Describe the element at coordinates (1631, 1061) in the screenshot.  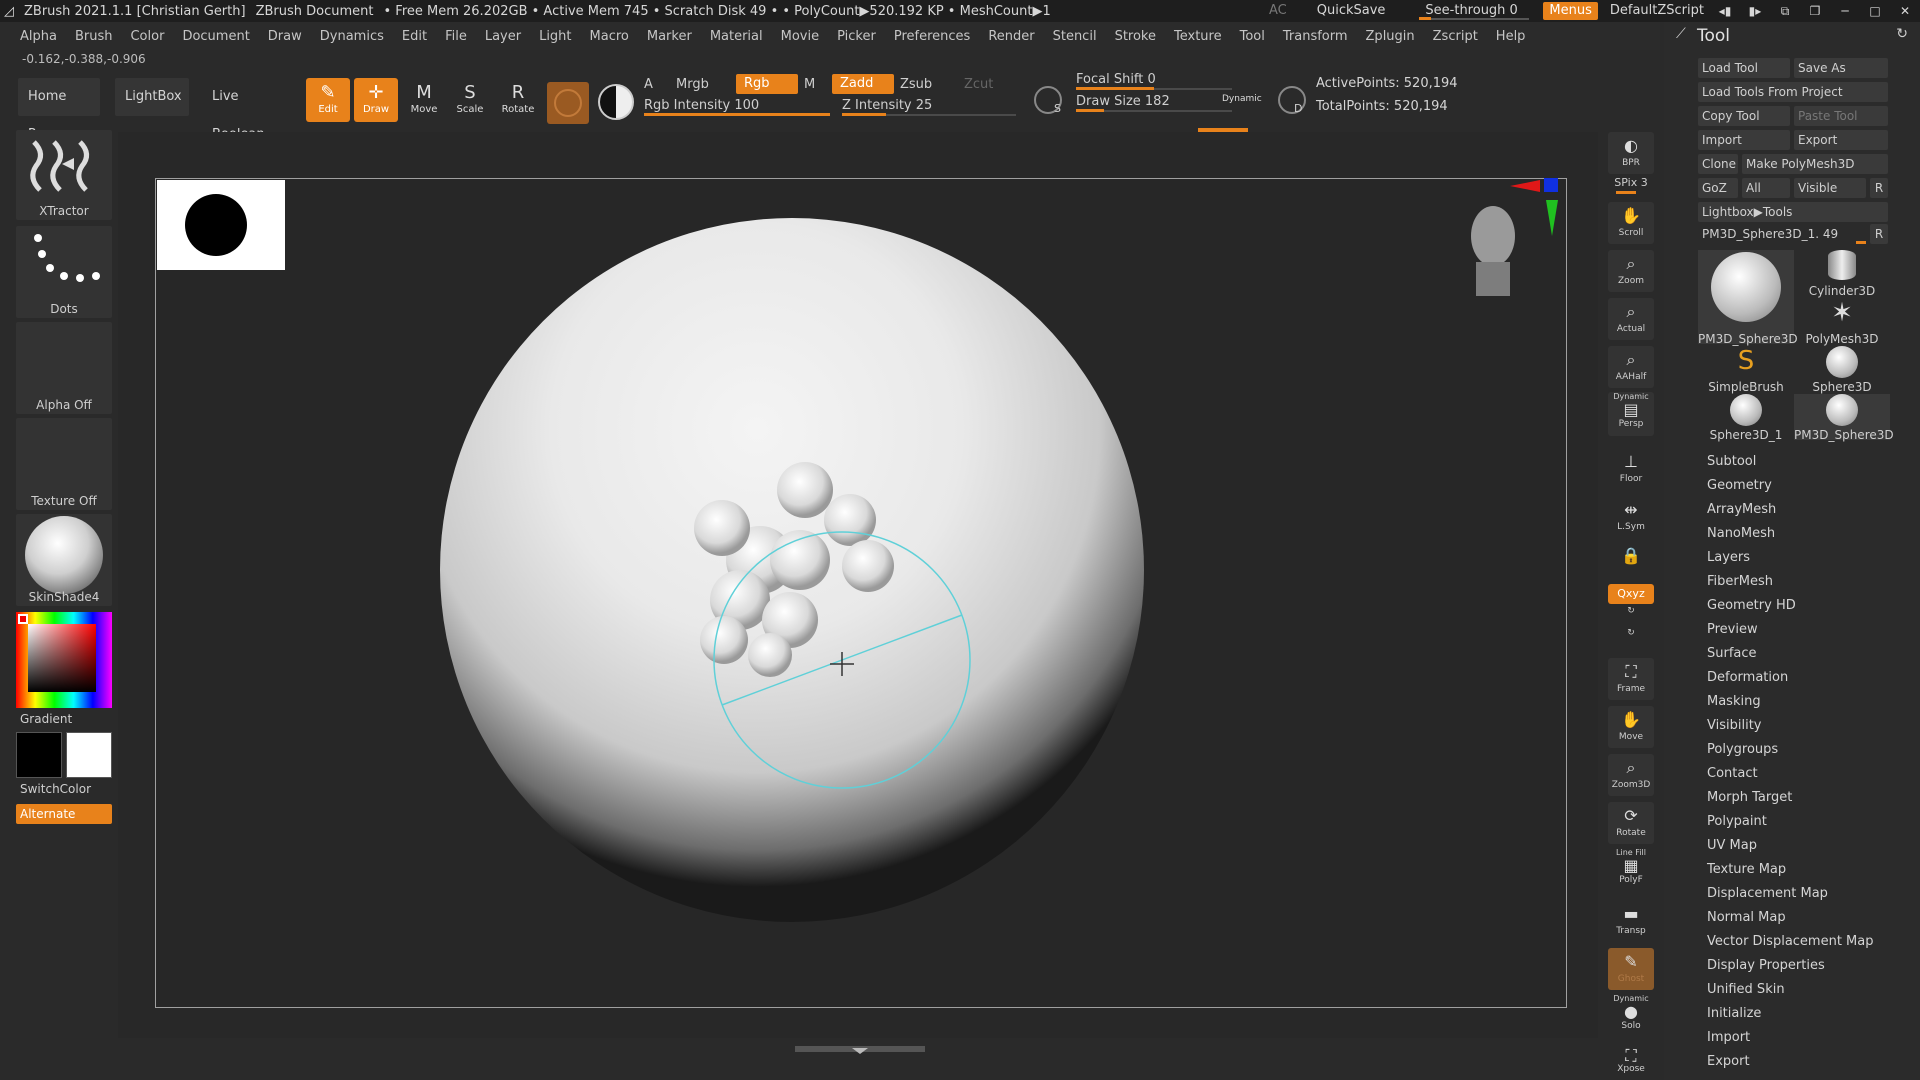
I see `xpose-button: ⛶ Xpose` at that location.